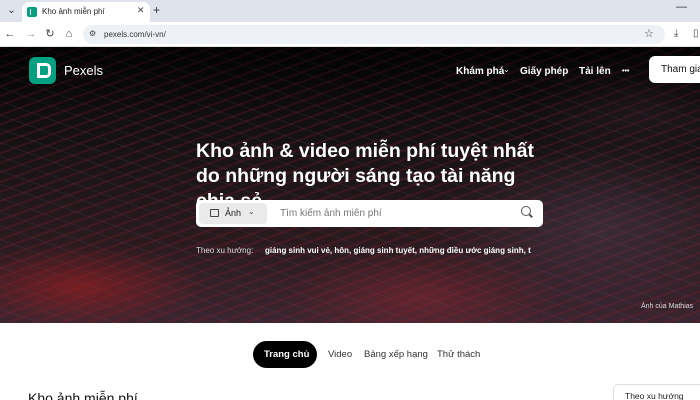 The image size is (700, 400). Describe the element at coordinates (50, 34) in the screenshot. I see `reload-icon: ↻` at that location.